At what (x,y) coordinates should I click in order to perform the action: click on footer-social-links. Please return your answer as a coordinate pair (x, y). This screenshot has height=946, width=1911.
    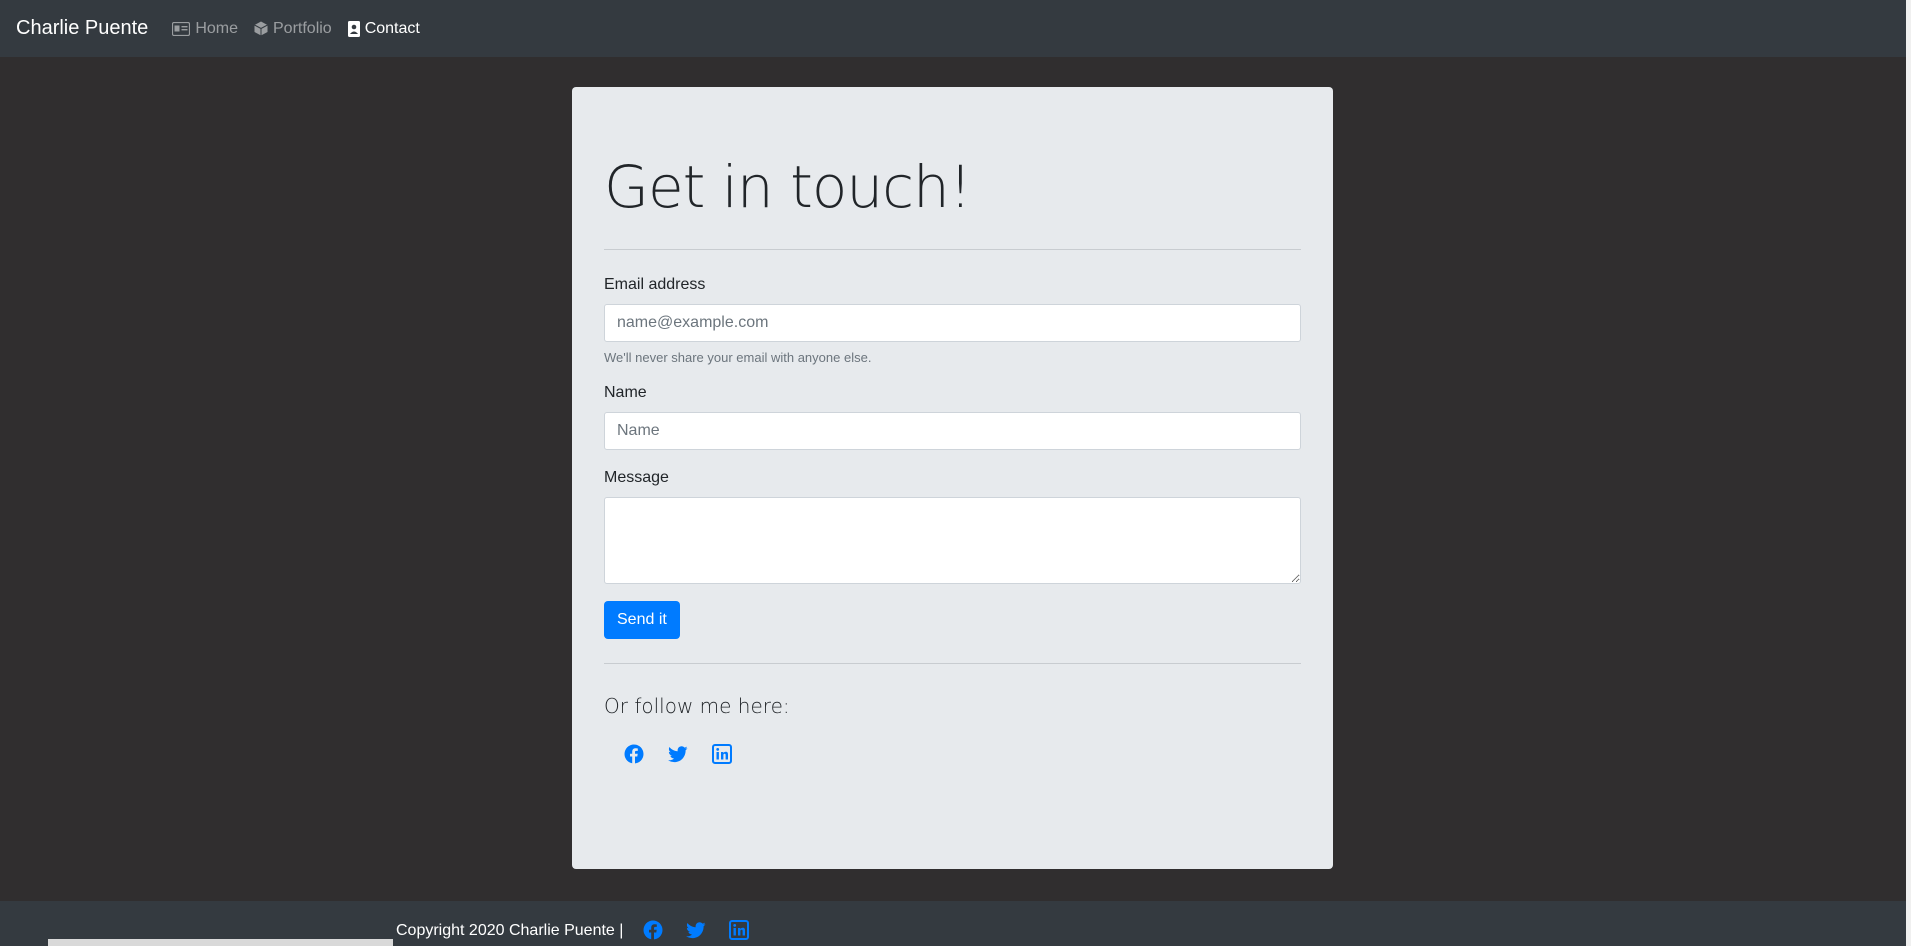
    Looking at the image, I should click on (696, 930).